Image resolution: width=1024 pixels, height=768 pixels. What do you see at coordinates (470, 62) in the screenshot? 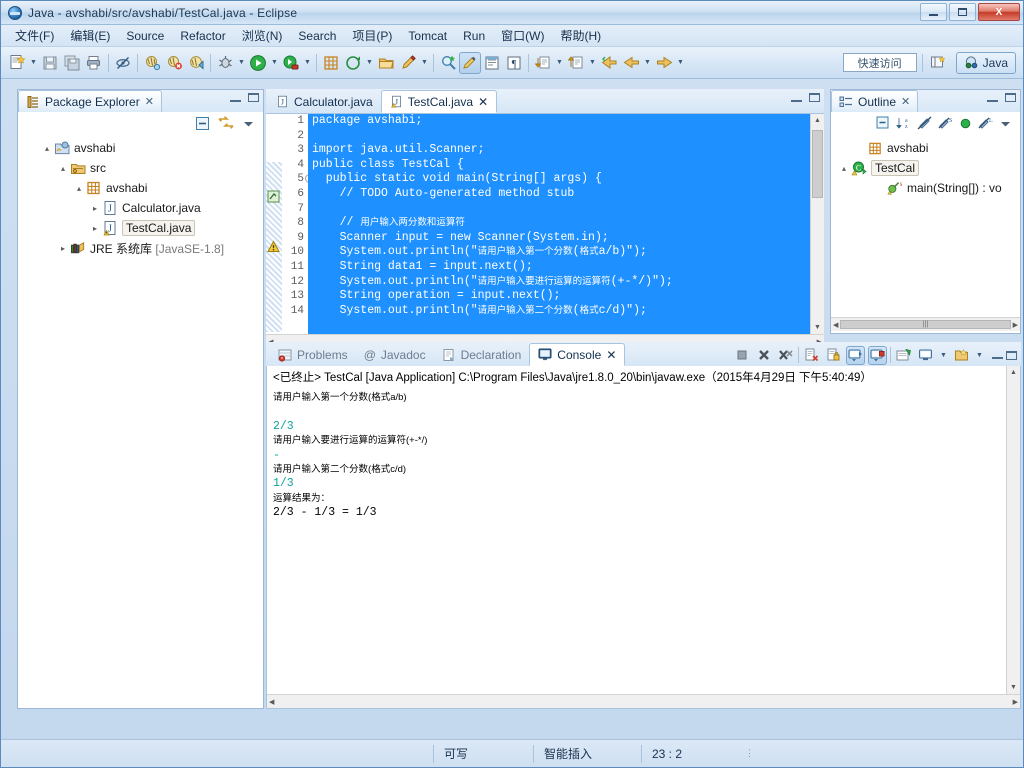
I see `toggle-block-selection-icon` at bounding box center [470, 62].